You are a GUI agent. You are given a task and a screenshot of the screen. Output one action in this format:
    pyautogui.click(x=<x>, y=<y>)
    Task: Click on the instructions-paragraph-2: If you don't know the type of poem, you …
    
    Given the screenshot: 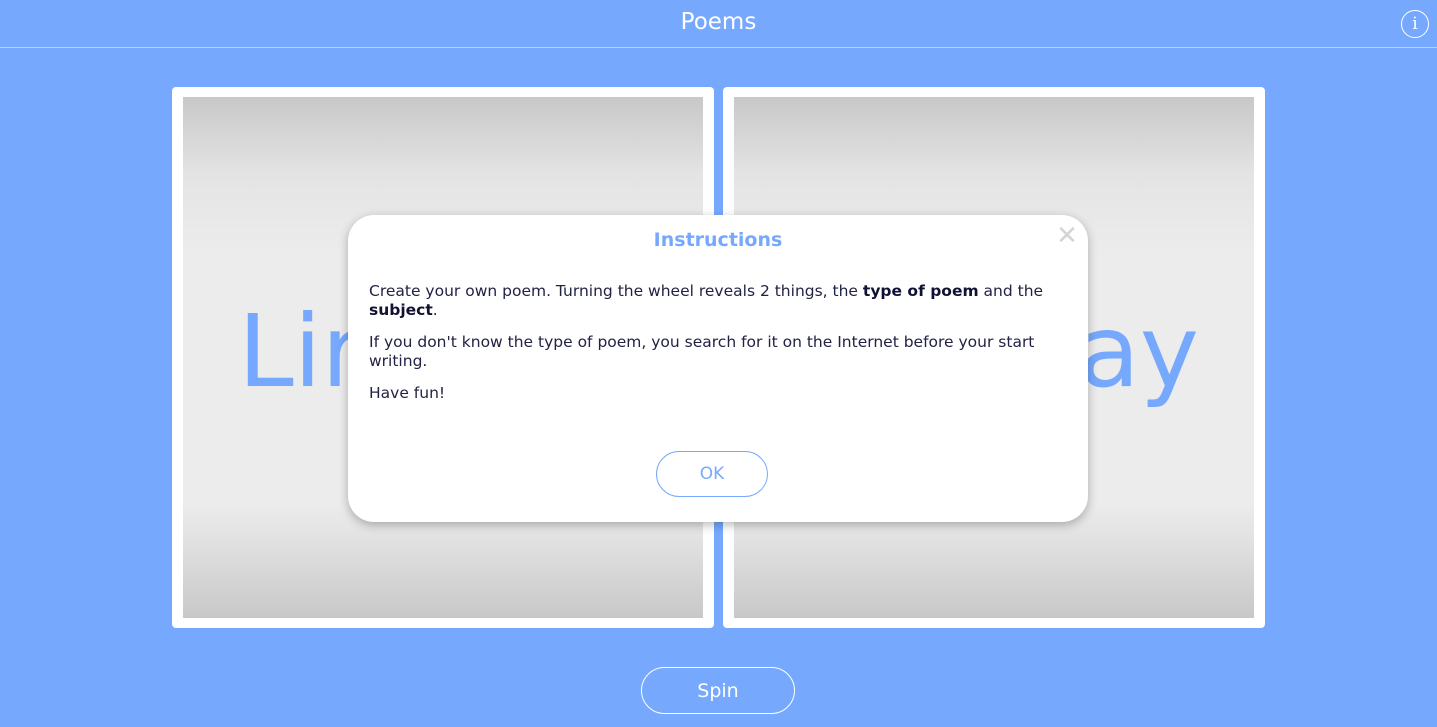 What is the action you would take?
    pyautogui.click(x=702, y=351)
    